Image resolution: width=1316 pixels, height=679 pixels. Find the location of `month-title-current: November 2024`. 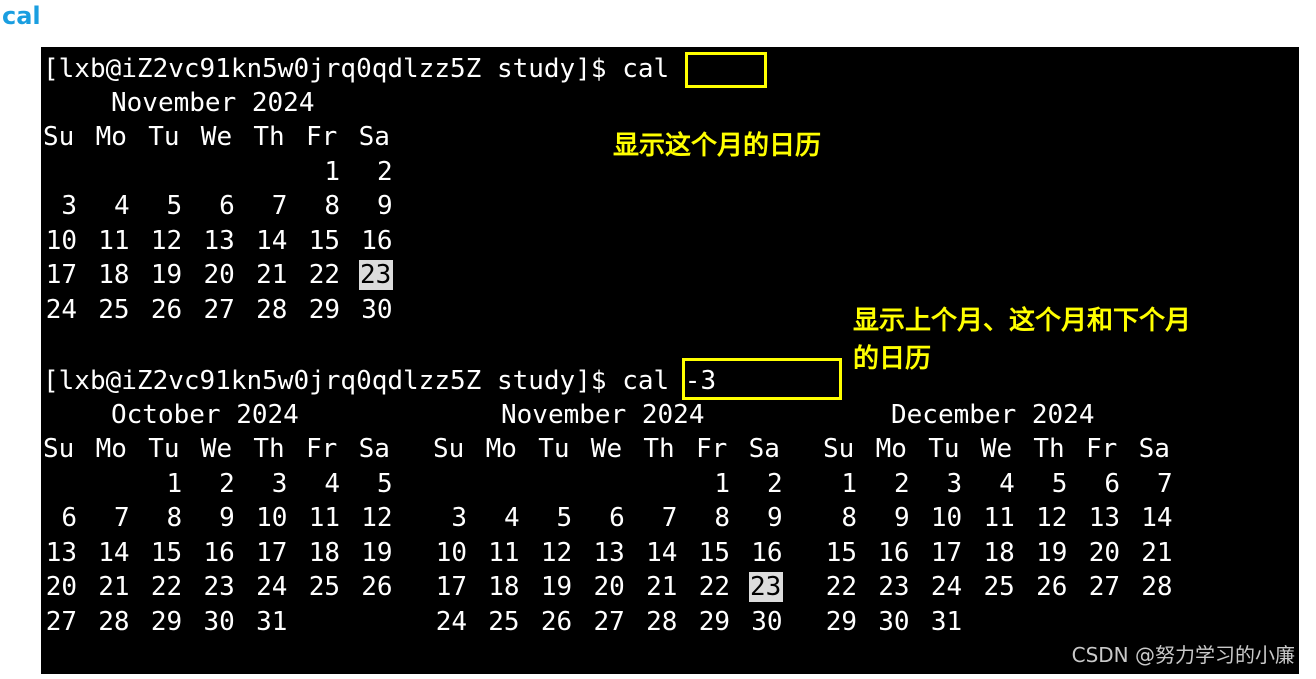

month-title-current: November 2024 is located at coordinates (213, 103).